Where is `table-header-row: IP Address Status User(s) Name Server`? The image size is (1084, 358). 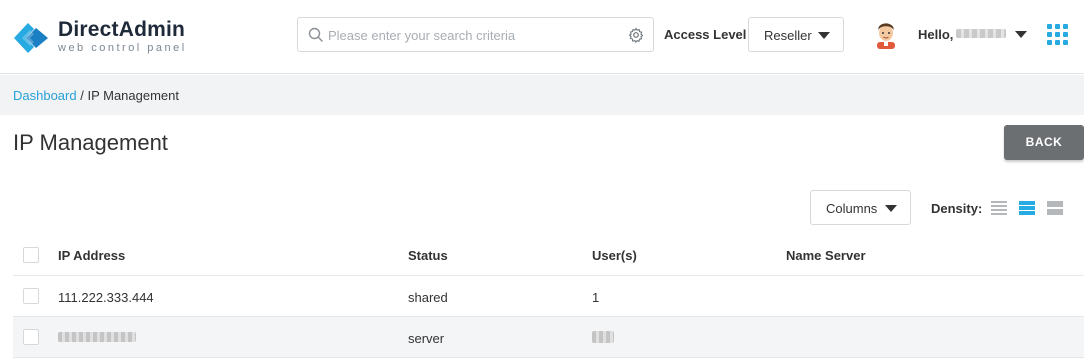
table-header-row: IP Address Status User(s) Name Server is located at coordinates (548, 255).